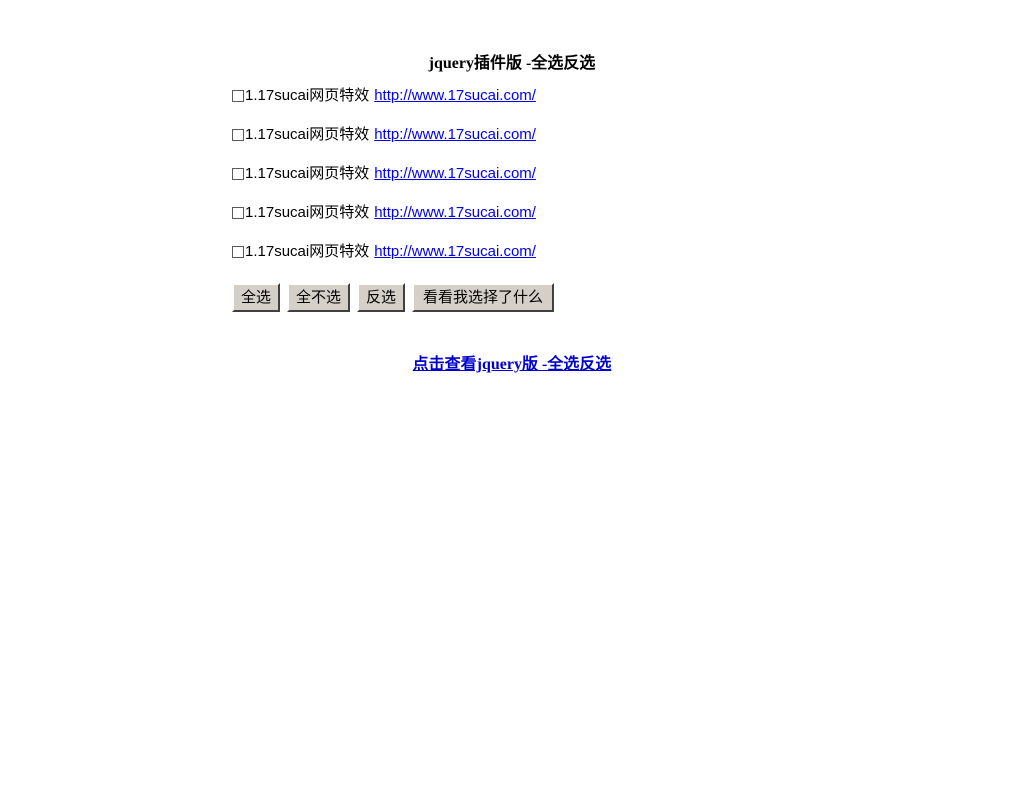  Describe the element at coordinates (512, 63) in the screenshot. I see `page-title: jquery插件版 -全选反选` at that location.